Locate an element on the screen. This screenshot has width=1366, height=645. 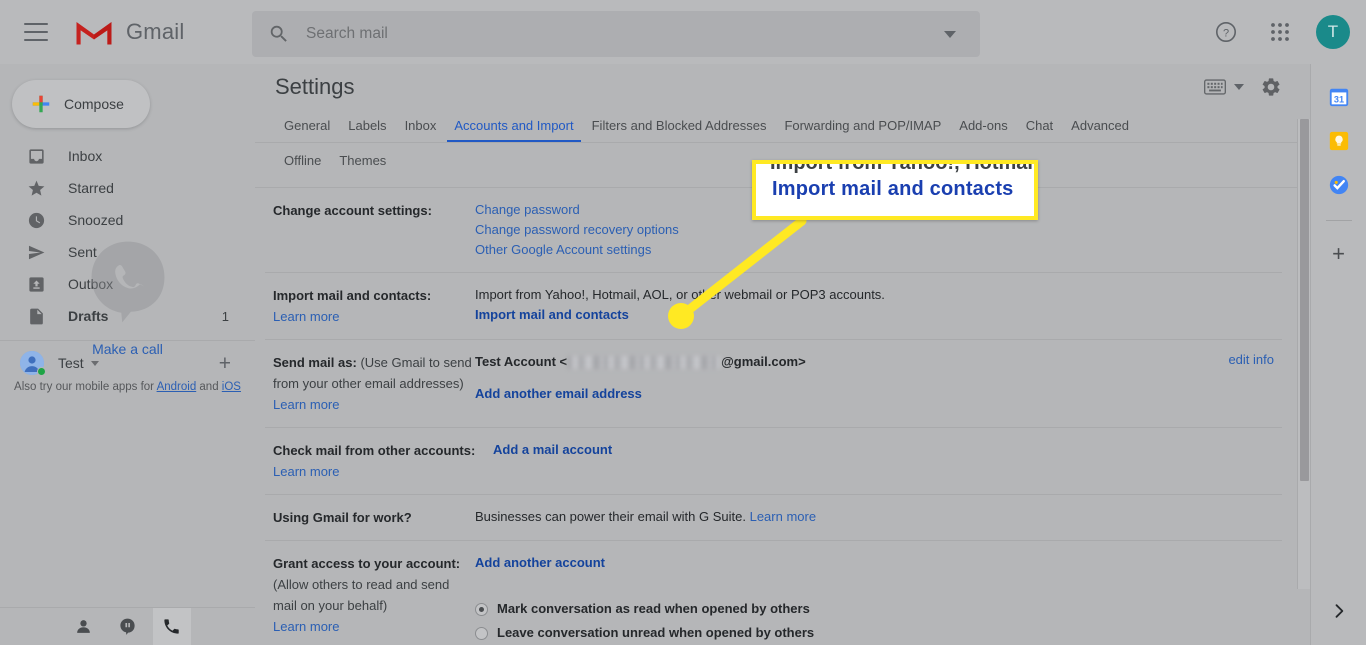
android-link: Android is located at coordinates (177, 387).